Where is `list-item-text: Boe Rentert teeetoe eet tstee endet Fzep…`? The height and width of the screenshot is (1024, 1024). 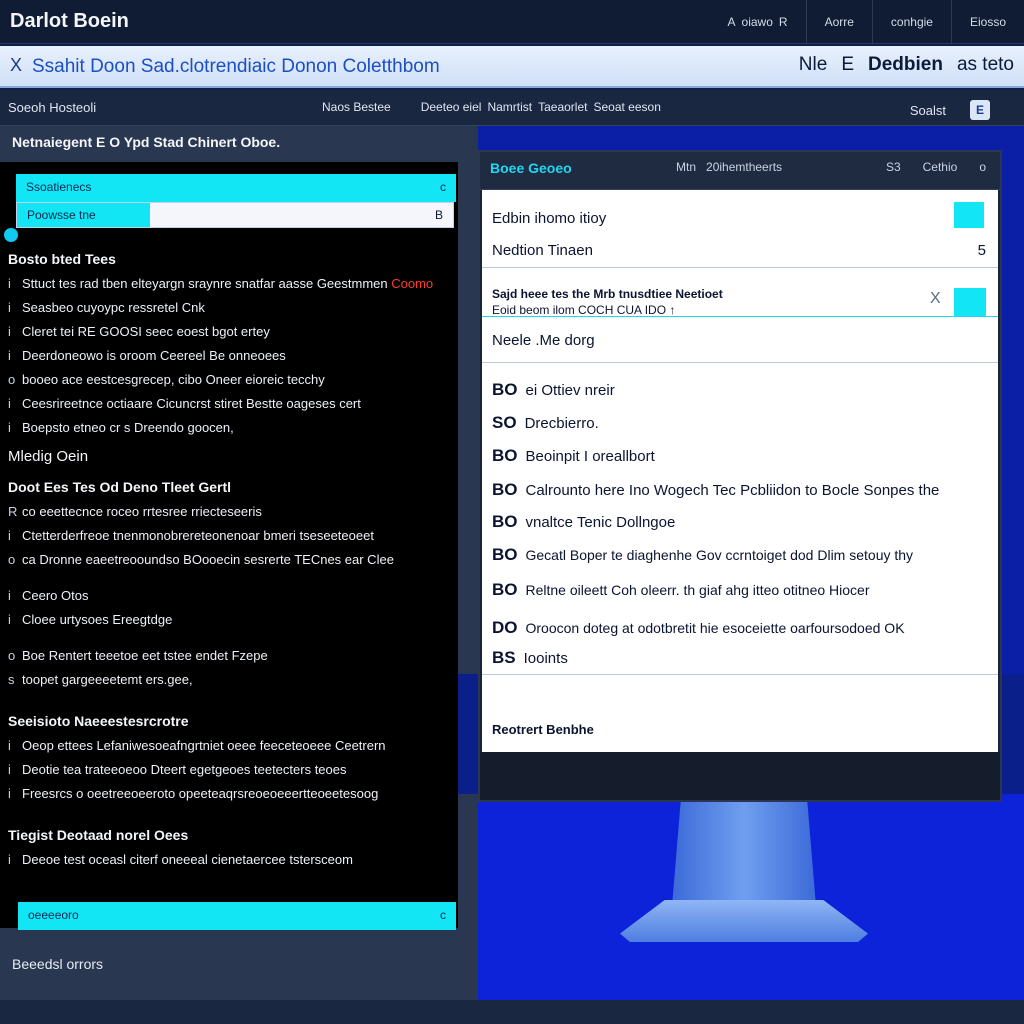
list-item-text: Boe Rentert teeetoe eet tstee endet Fzep… is located at coordinates (145, 655).